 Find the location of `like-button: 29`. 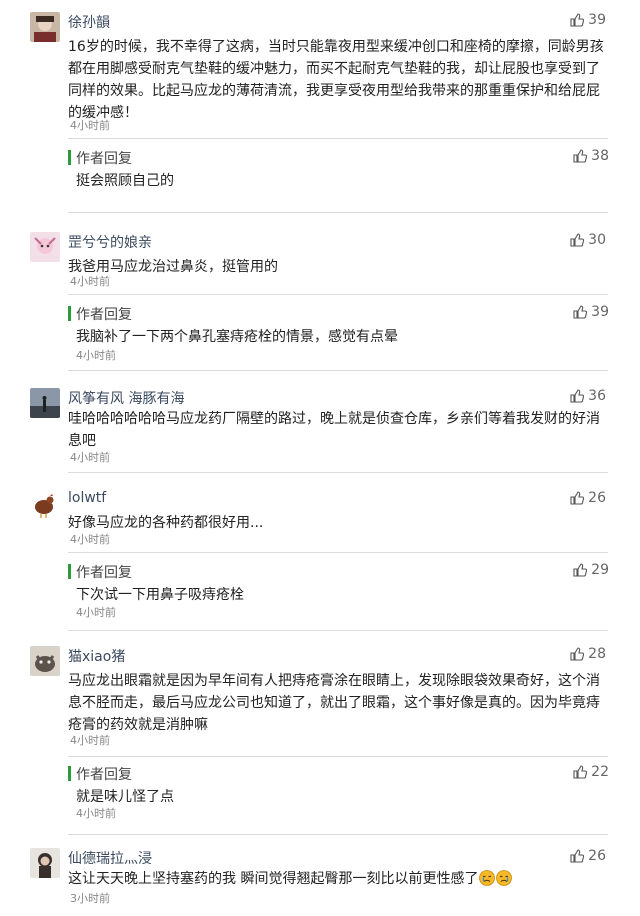

like-button: 29 is located at coordinates (591, 570).